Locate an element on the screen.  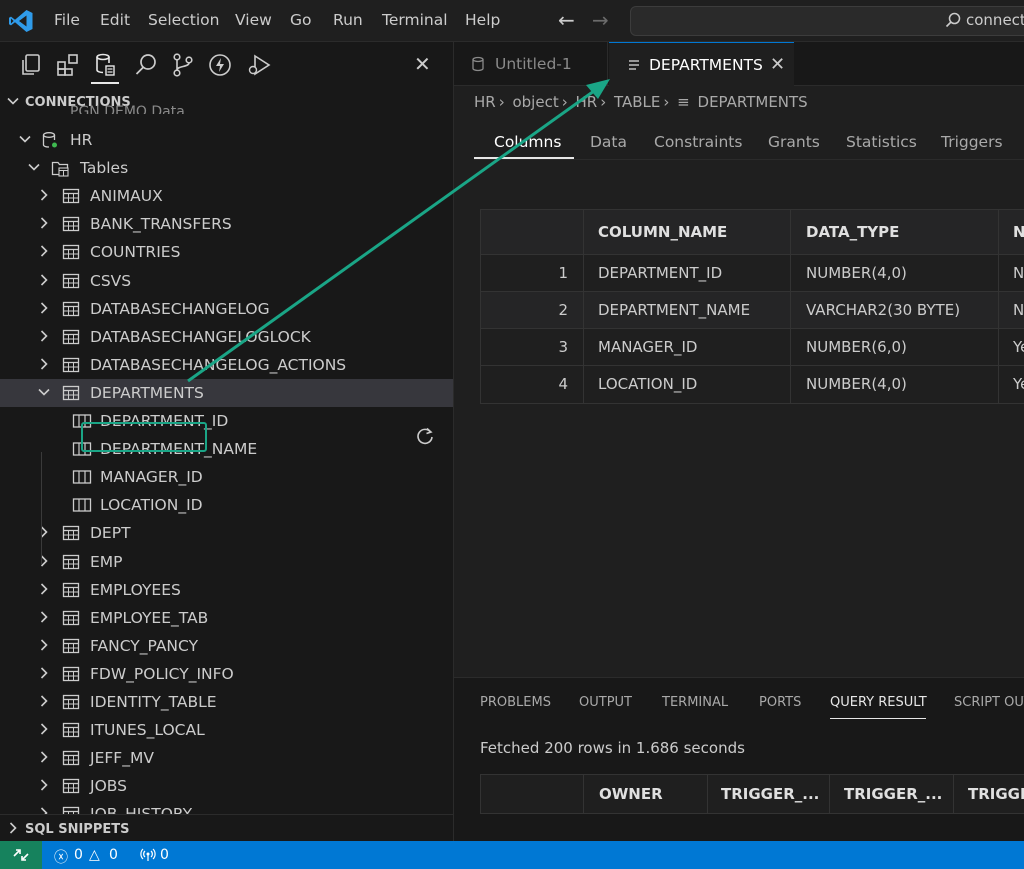
menu-selection: Selection is located at coordinates (183, 20).